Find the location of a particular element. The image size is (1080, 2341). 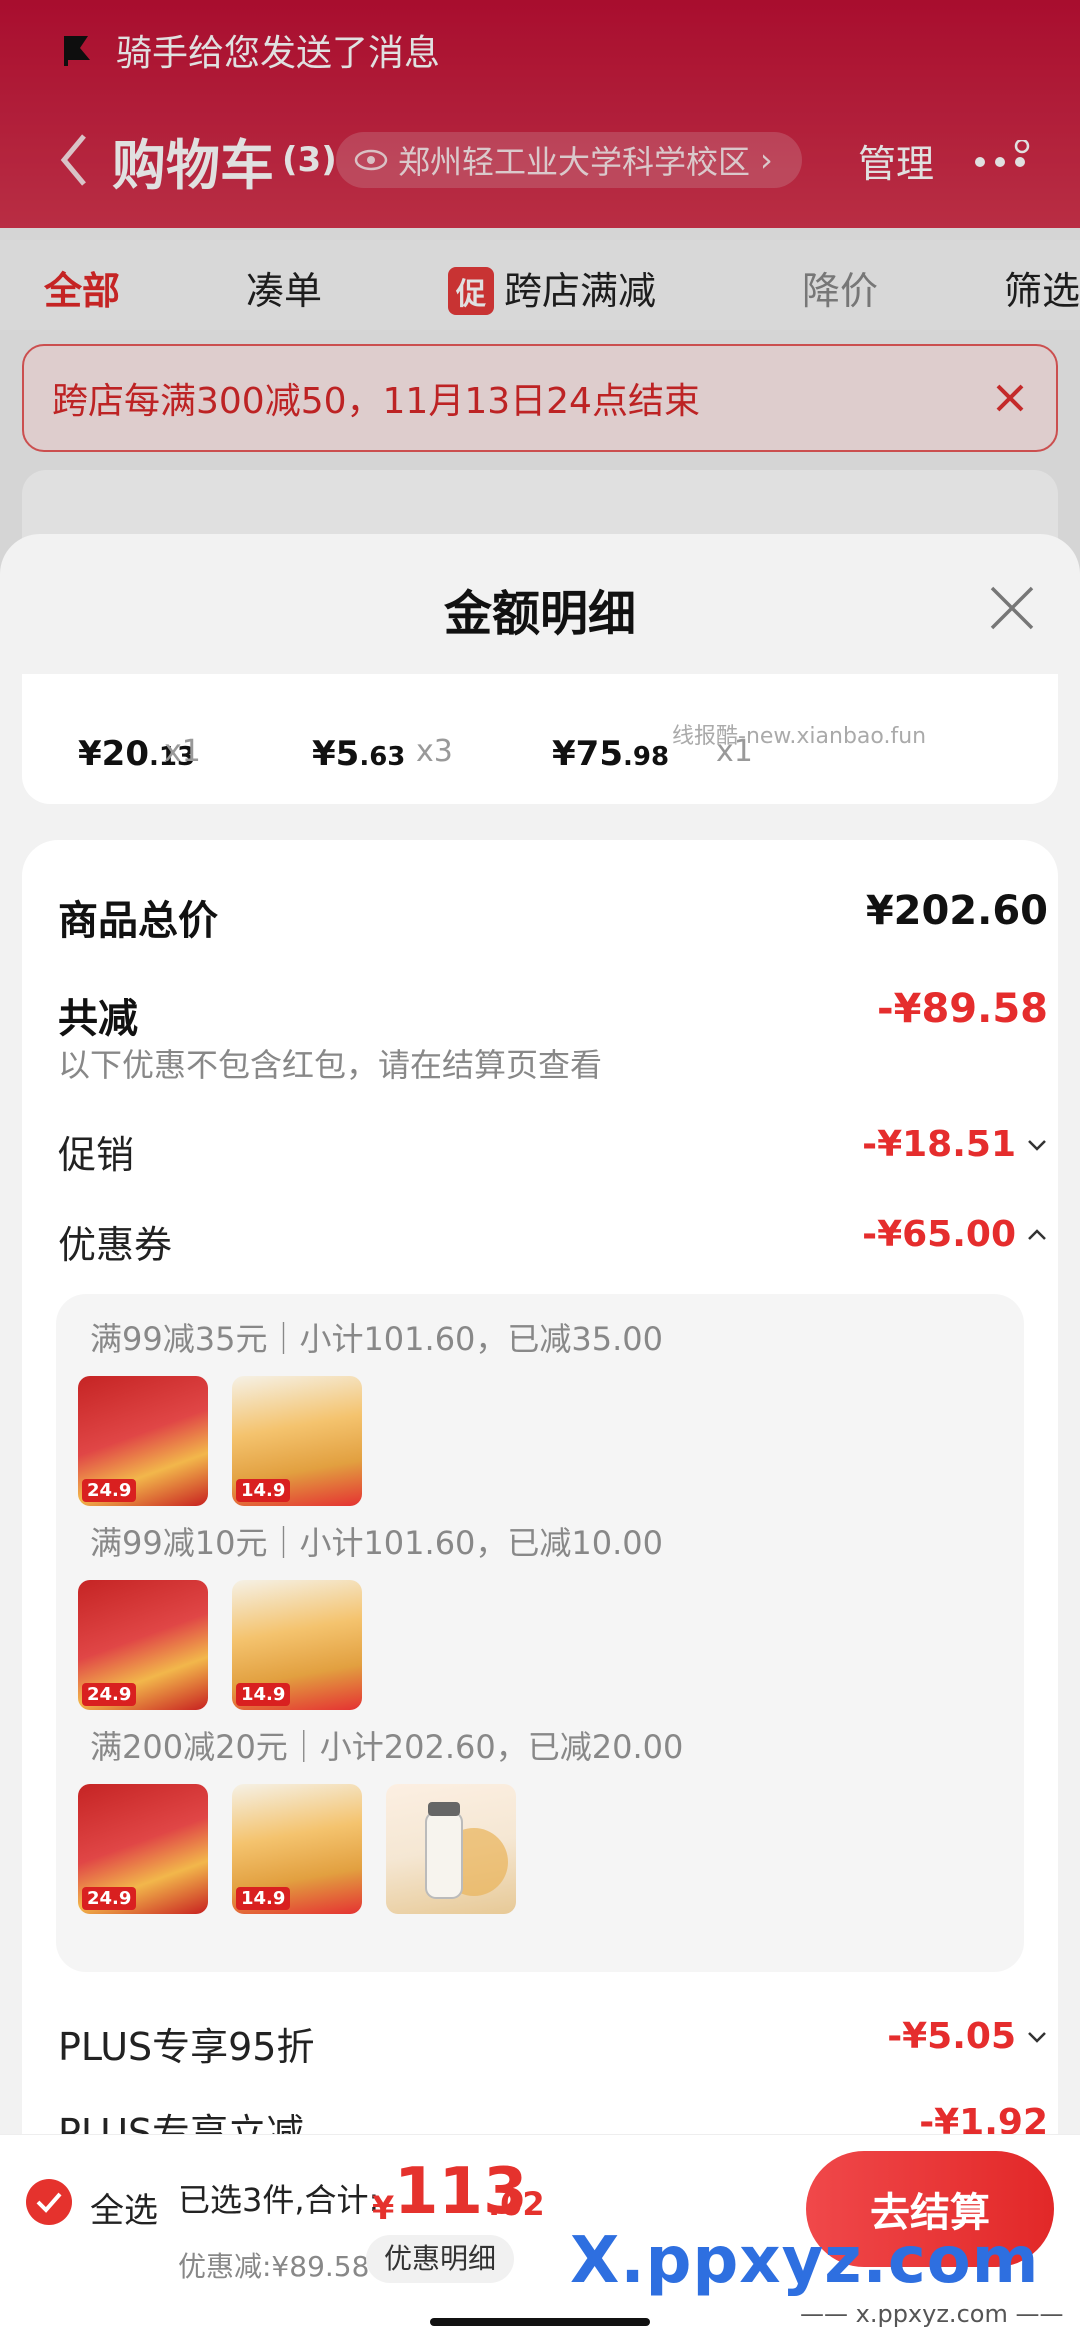

sheet-title: 金额明细 is located at coordinates (539, 614).